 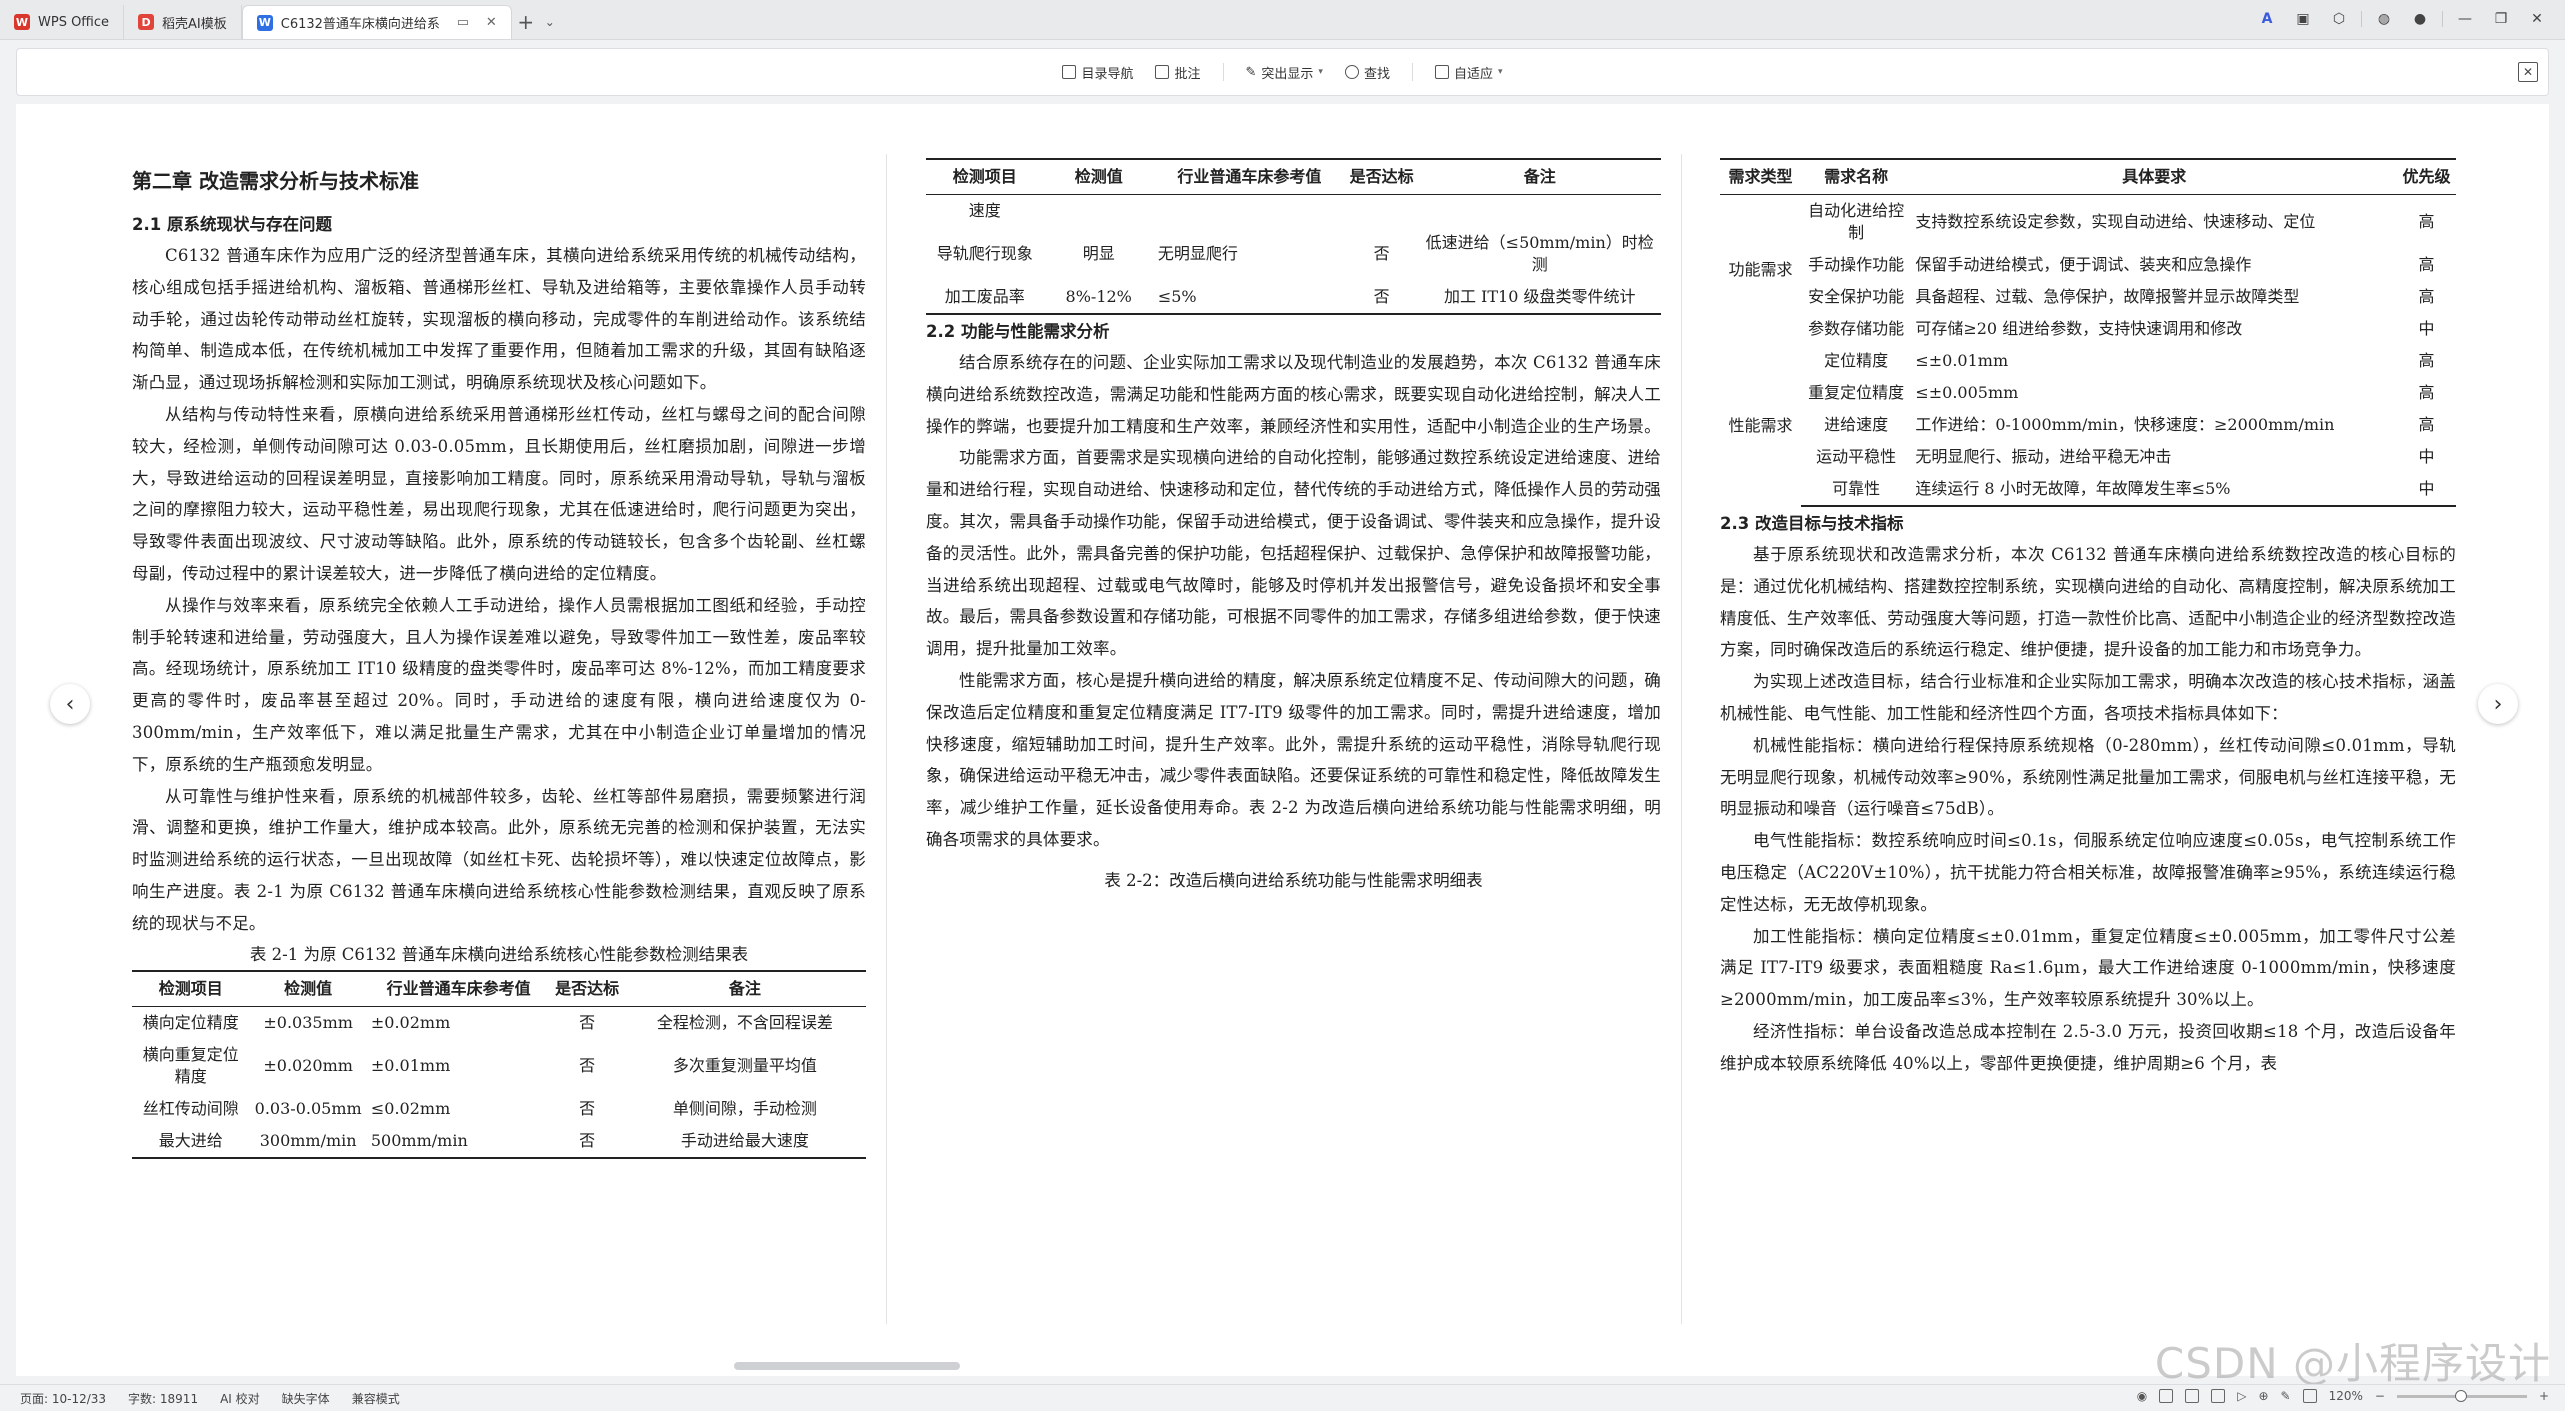 I want to click on play-icon: ▷, so click(x=2241, y=1396).